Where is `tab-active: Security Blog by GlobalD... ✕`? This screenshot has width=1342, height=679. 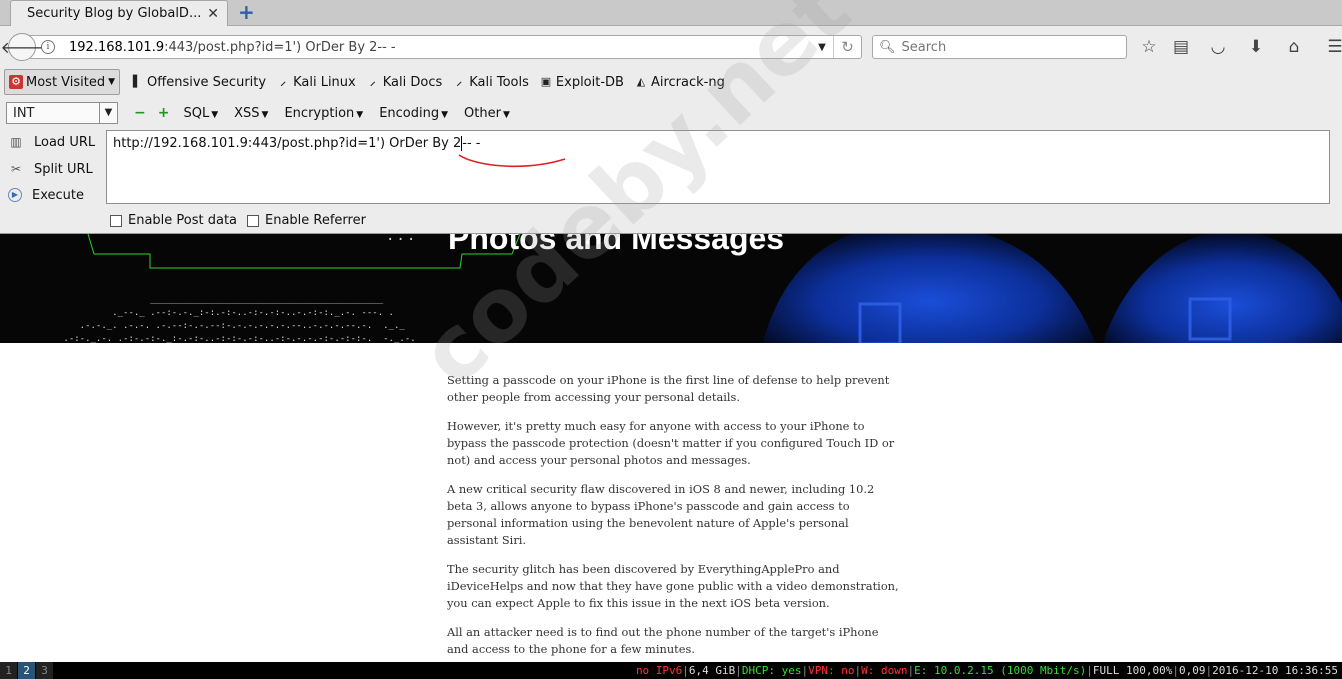
tab-active: Security Blog by GlobalD... ✕ is located at coordinates (119, 13).